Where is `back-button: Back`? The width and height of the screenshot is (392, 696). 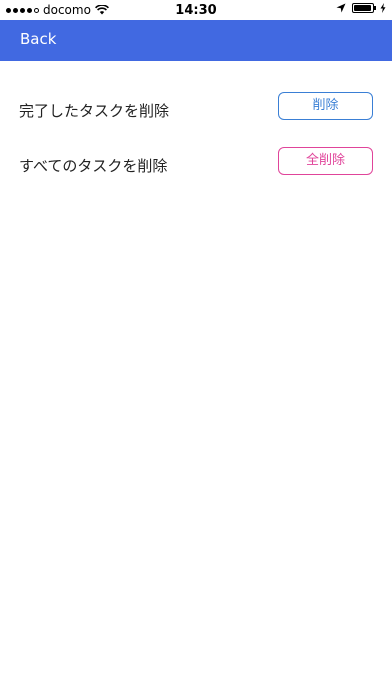 back-button: Back is located at coordinates (38, 39).